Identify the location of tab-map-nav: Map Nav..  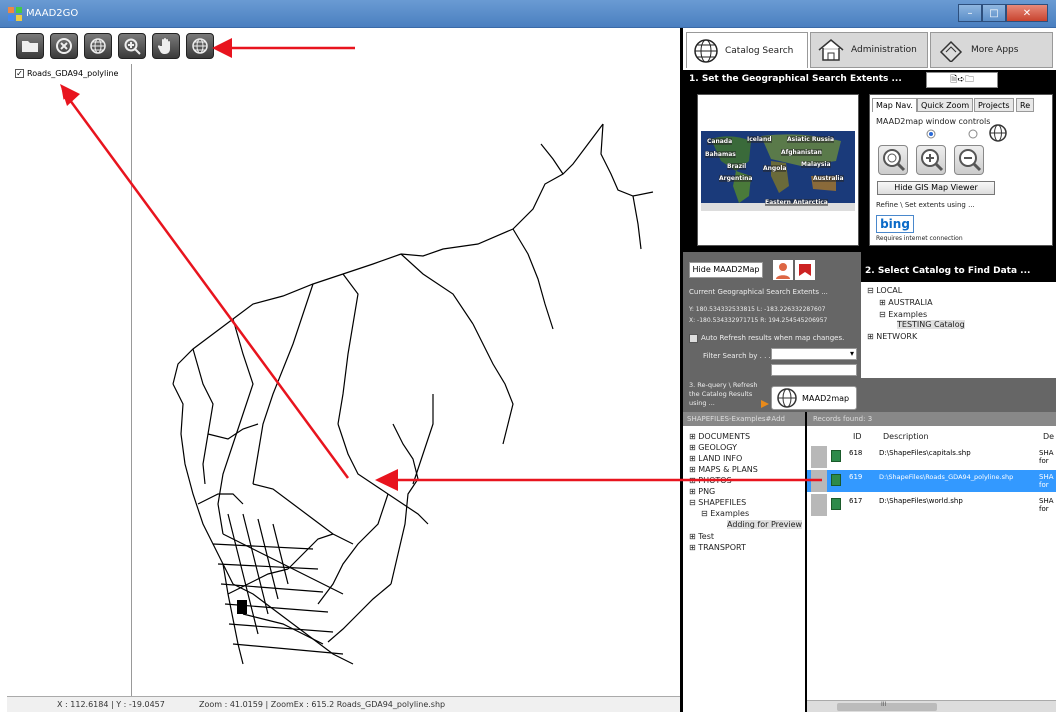
(894, 105).